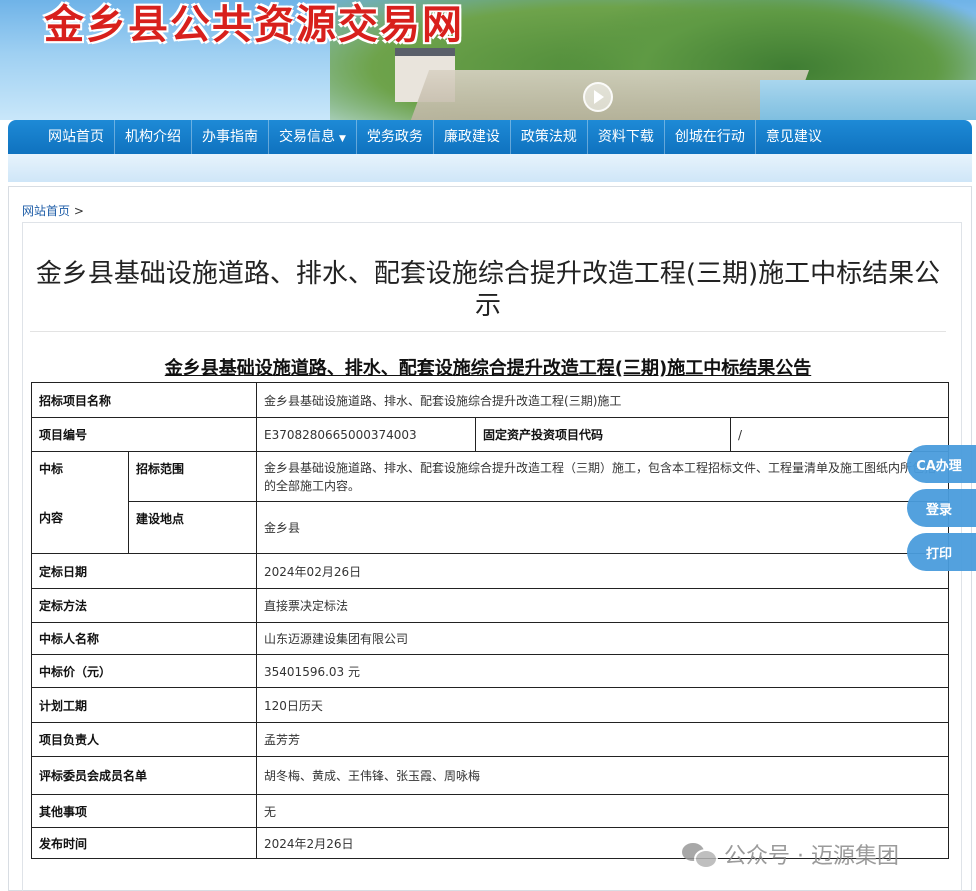  I want to click on table-row: 项目编号 E3708280665000374003 固定资产投资项目代码 /, so click(490, 434).